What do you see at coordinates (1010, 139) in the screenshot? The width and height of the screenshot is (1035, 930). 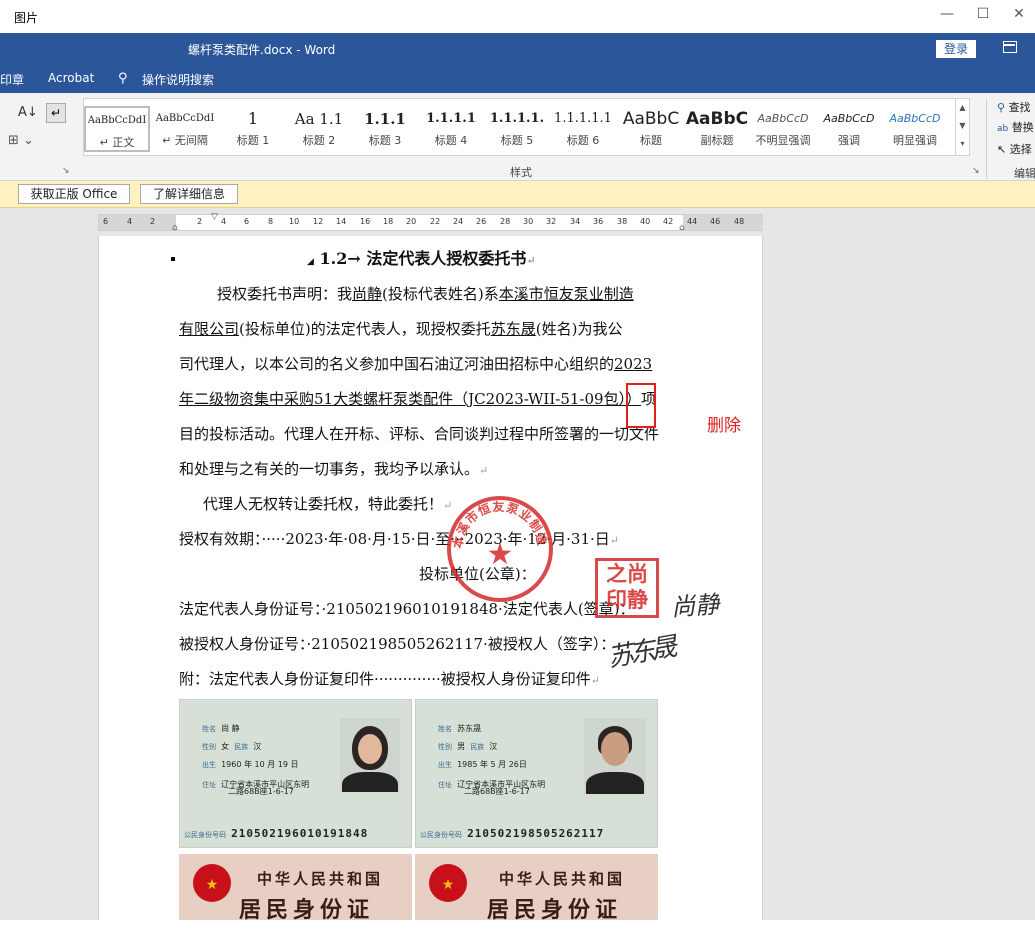 I see `editing-group: ⚲ 查找 ab 替换 ↖ 选择 编辑` at bounding box center [1010, 139].